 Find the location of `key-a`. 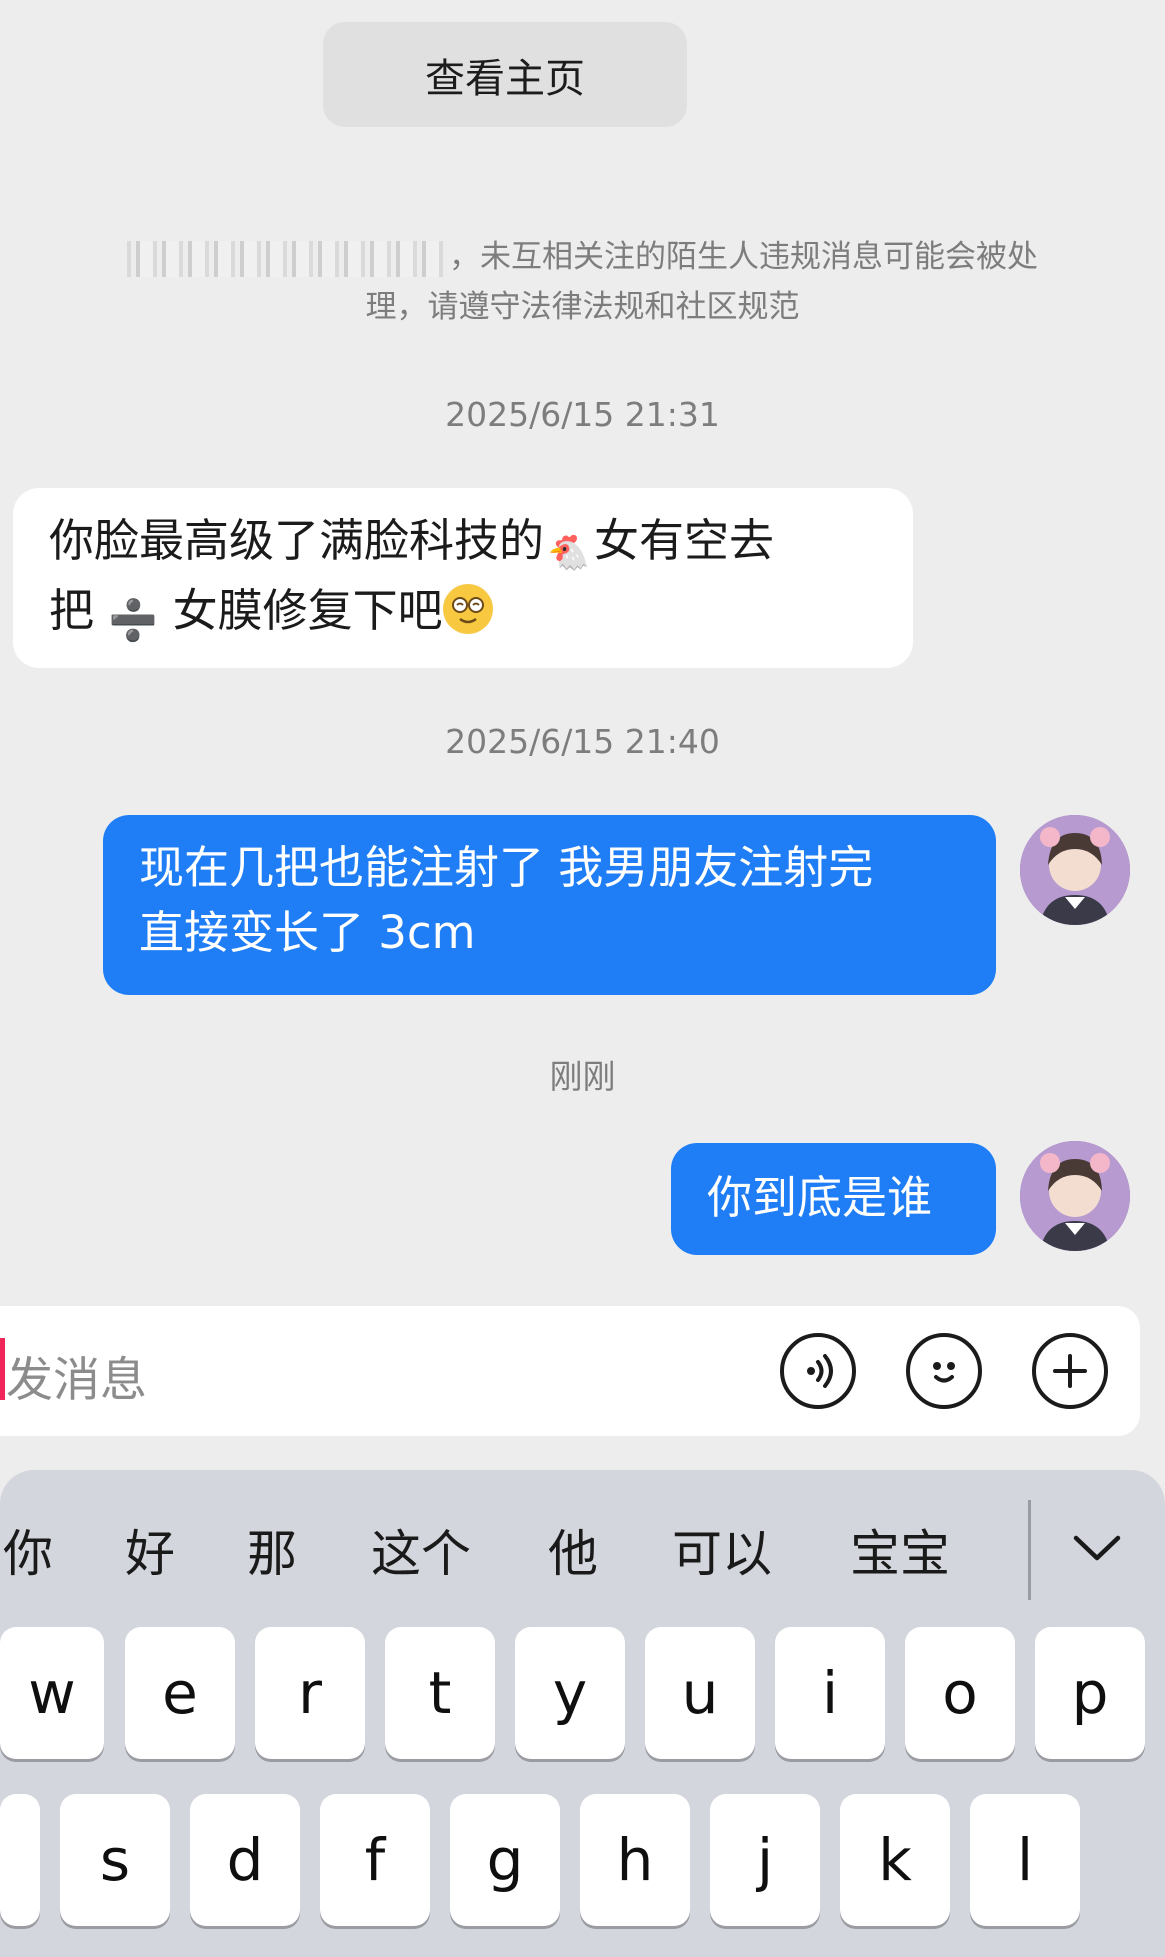

key-a is located at coordinates (20, 1860).